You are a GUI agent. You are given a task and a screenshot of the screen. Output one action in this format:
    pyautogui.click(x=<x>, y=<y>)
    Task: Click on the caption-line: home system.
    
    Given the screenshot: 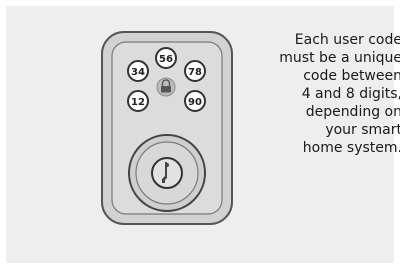 What is the action you would take?
    pyautogui.click(x=351, y=148)
    